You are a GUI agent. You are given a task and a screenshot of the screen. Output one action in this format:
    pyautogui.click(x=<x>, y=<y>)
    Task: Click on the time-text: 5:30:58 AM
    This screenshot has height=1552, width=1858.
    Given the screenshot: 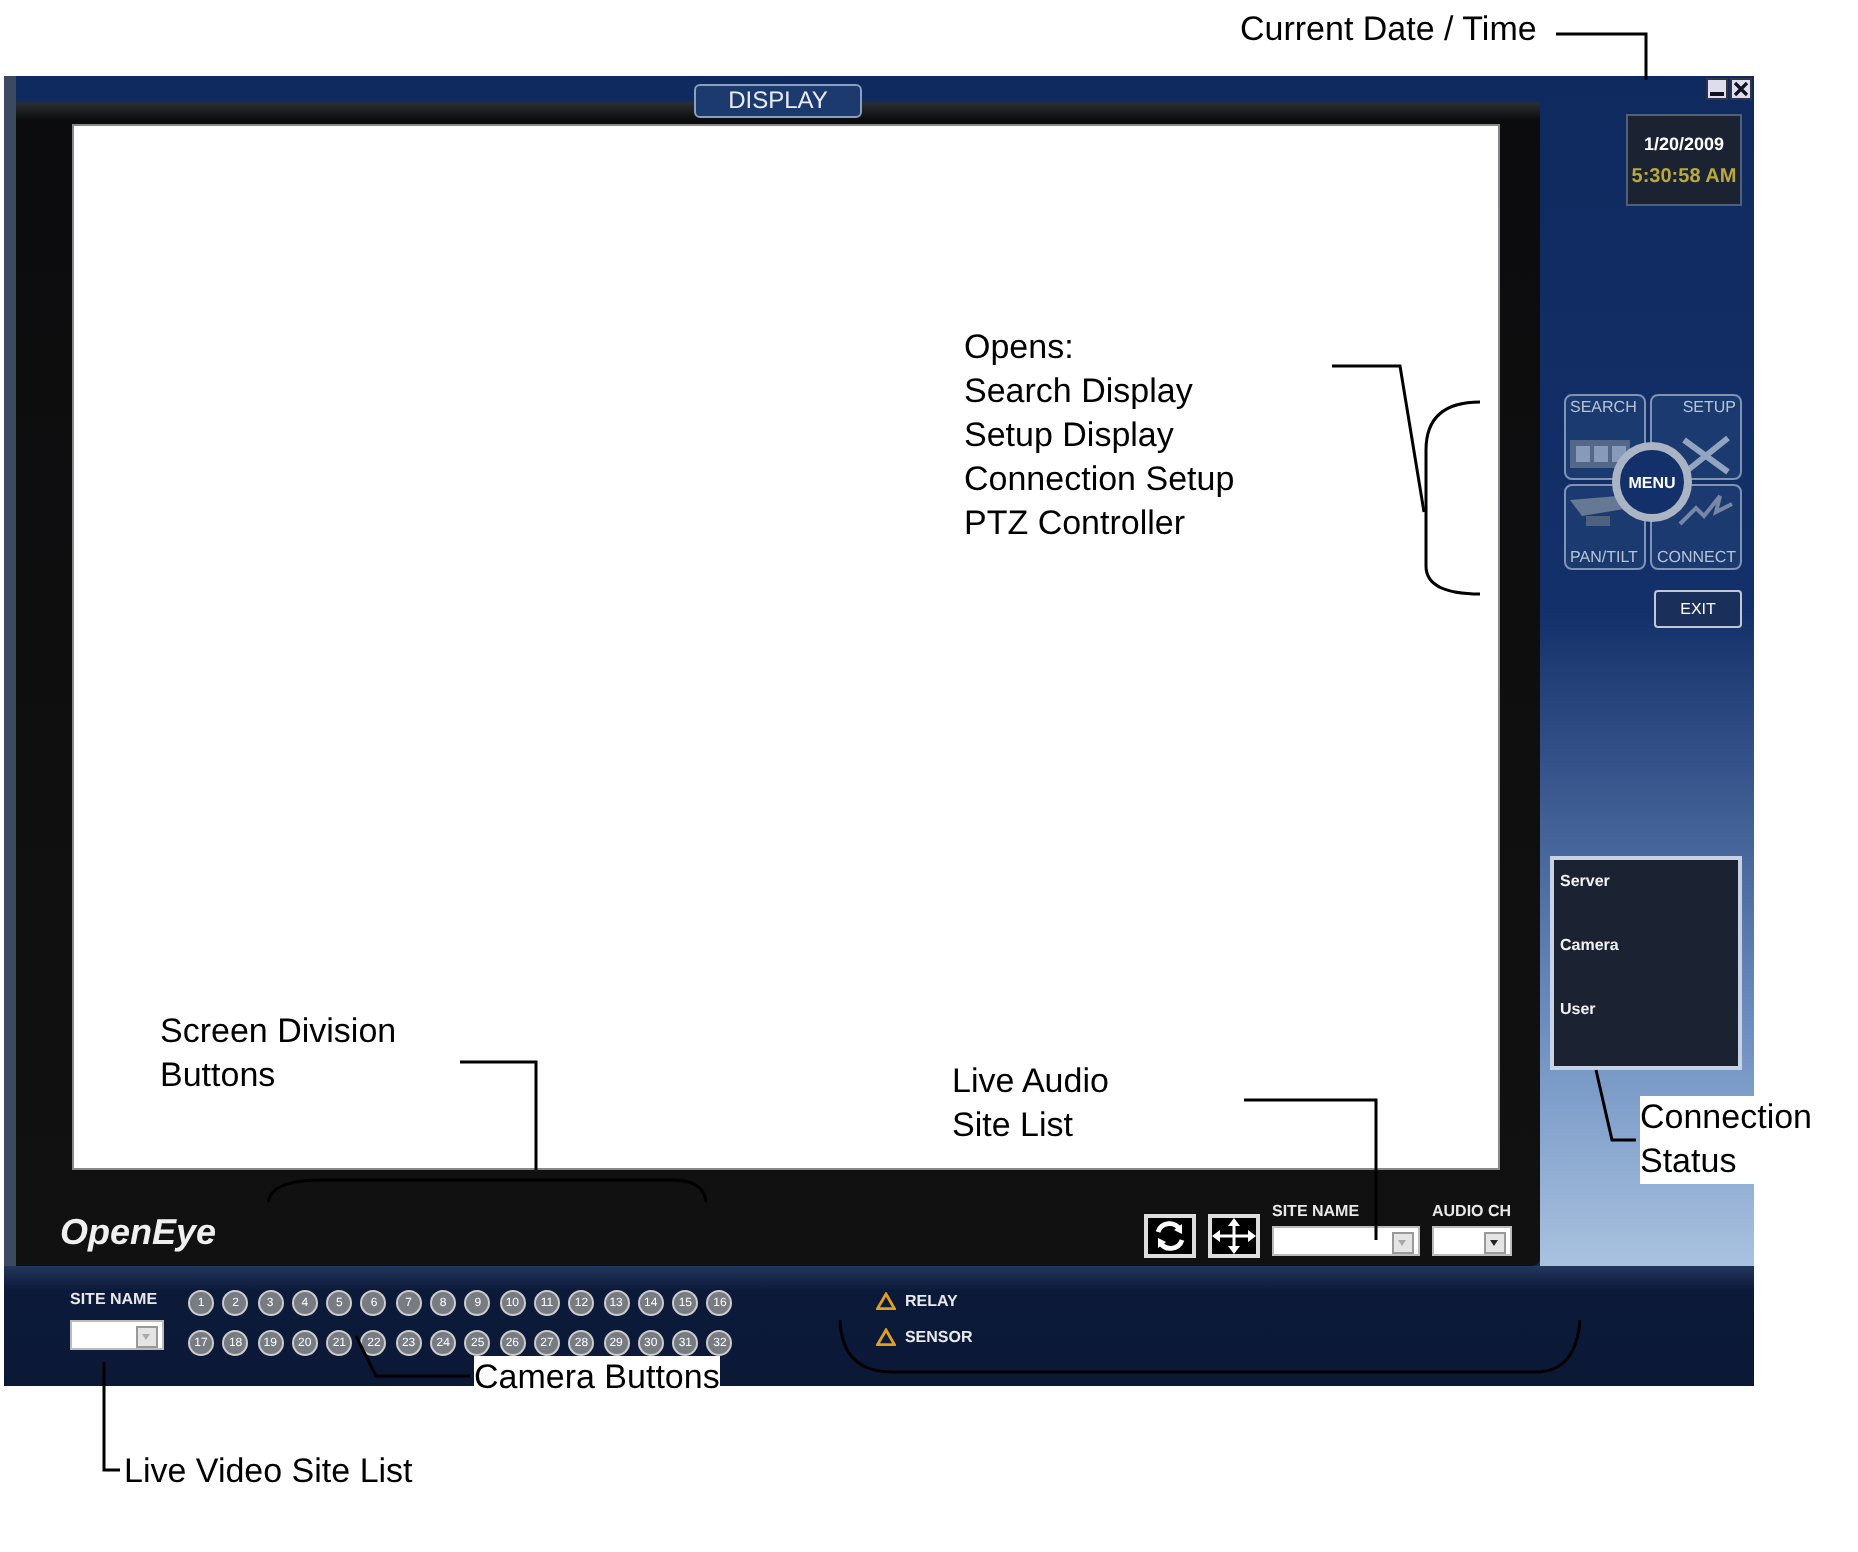 What is the action you would take?
    pyautogui.click(x=1684, y=176)
    